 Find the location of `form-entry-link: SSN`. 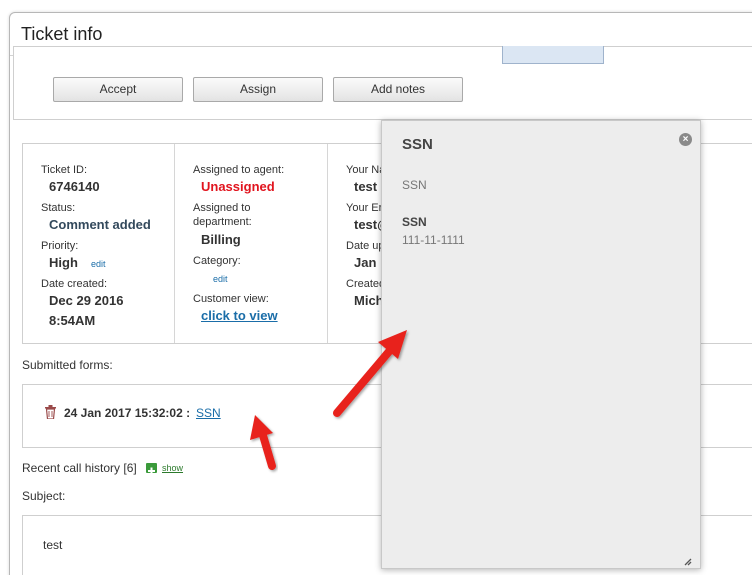

form-entry-link: SSN is located at coordinates (208, 413).